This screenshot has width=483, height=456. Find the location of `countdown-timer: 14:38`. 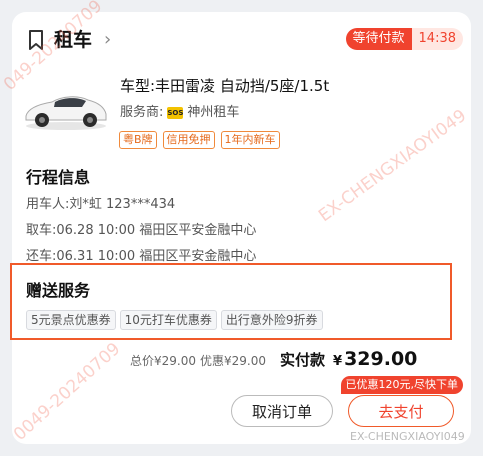

countdown-timer: 14:38 is located at coordinates (437, 39).